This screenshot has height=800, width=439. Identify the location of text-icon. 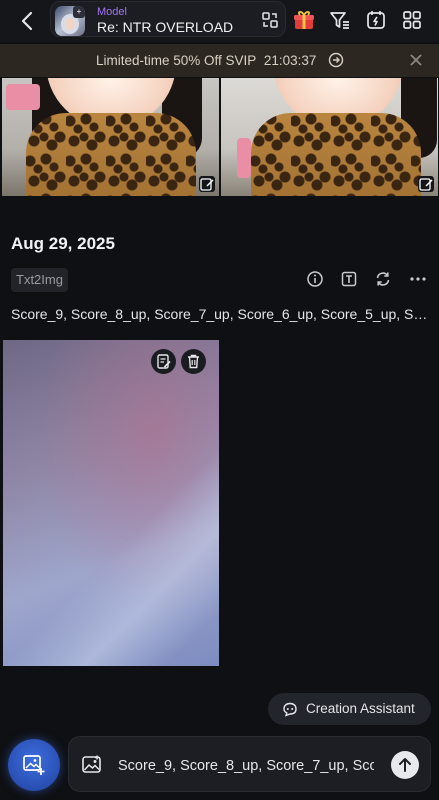
(349, 279).